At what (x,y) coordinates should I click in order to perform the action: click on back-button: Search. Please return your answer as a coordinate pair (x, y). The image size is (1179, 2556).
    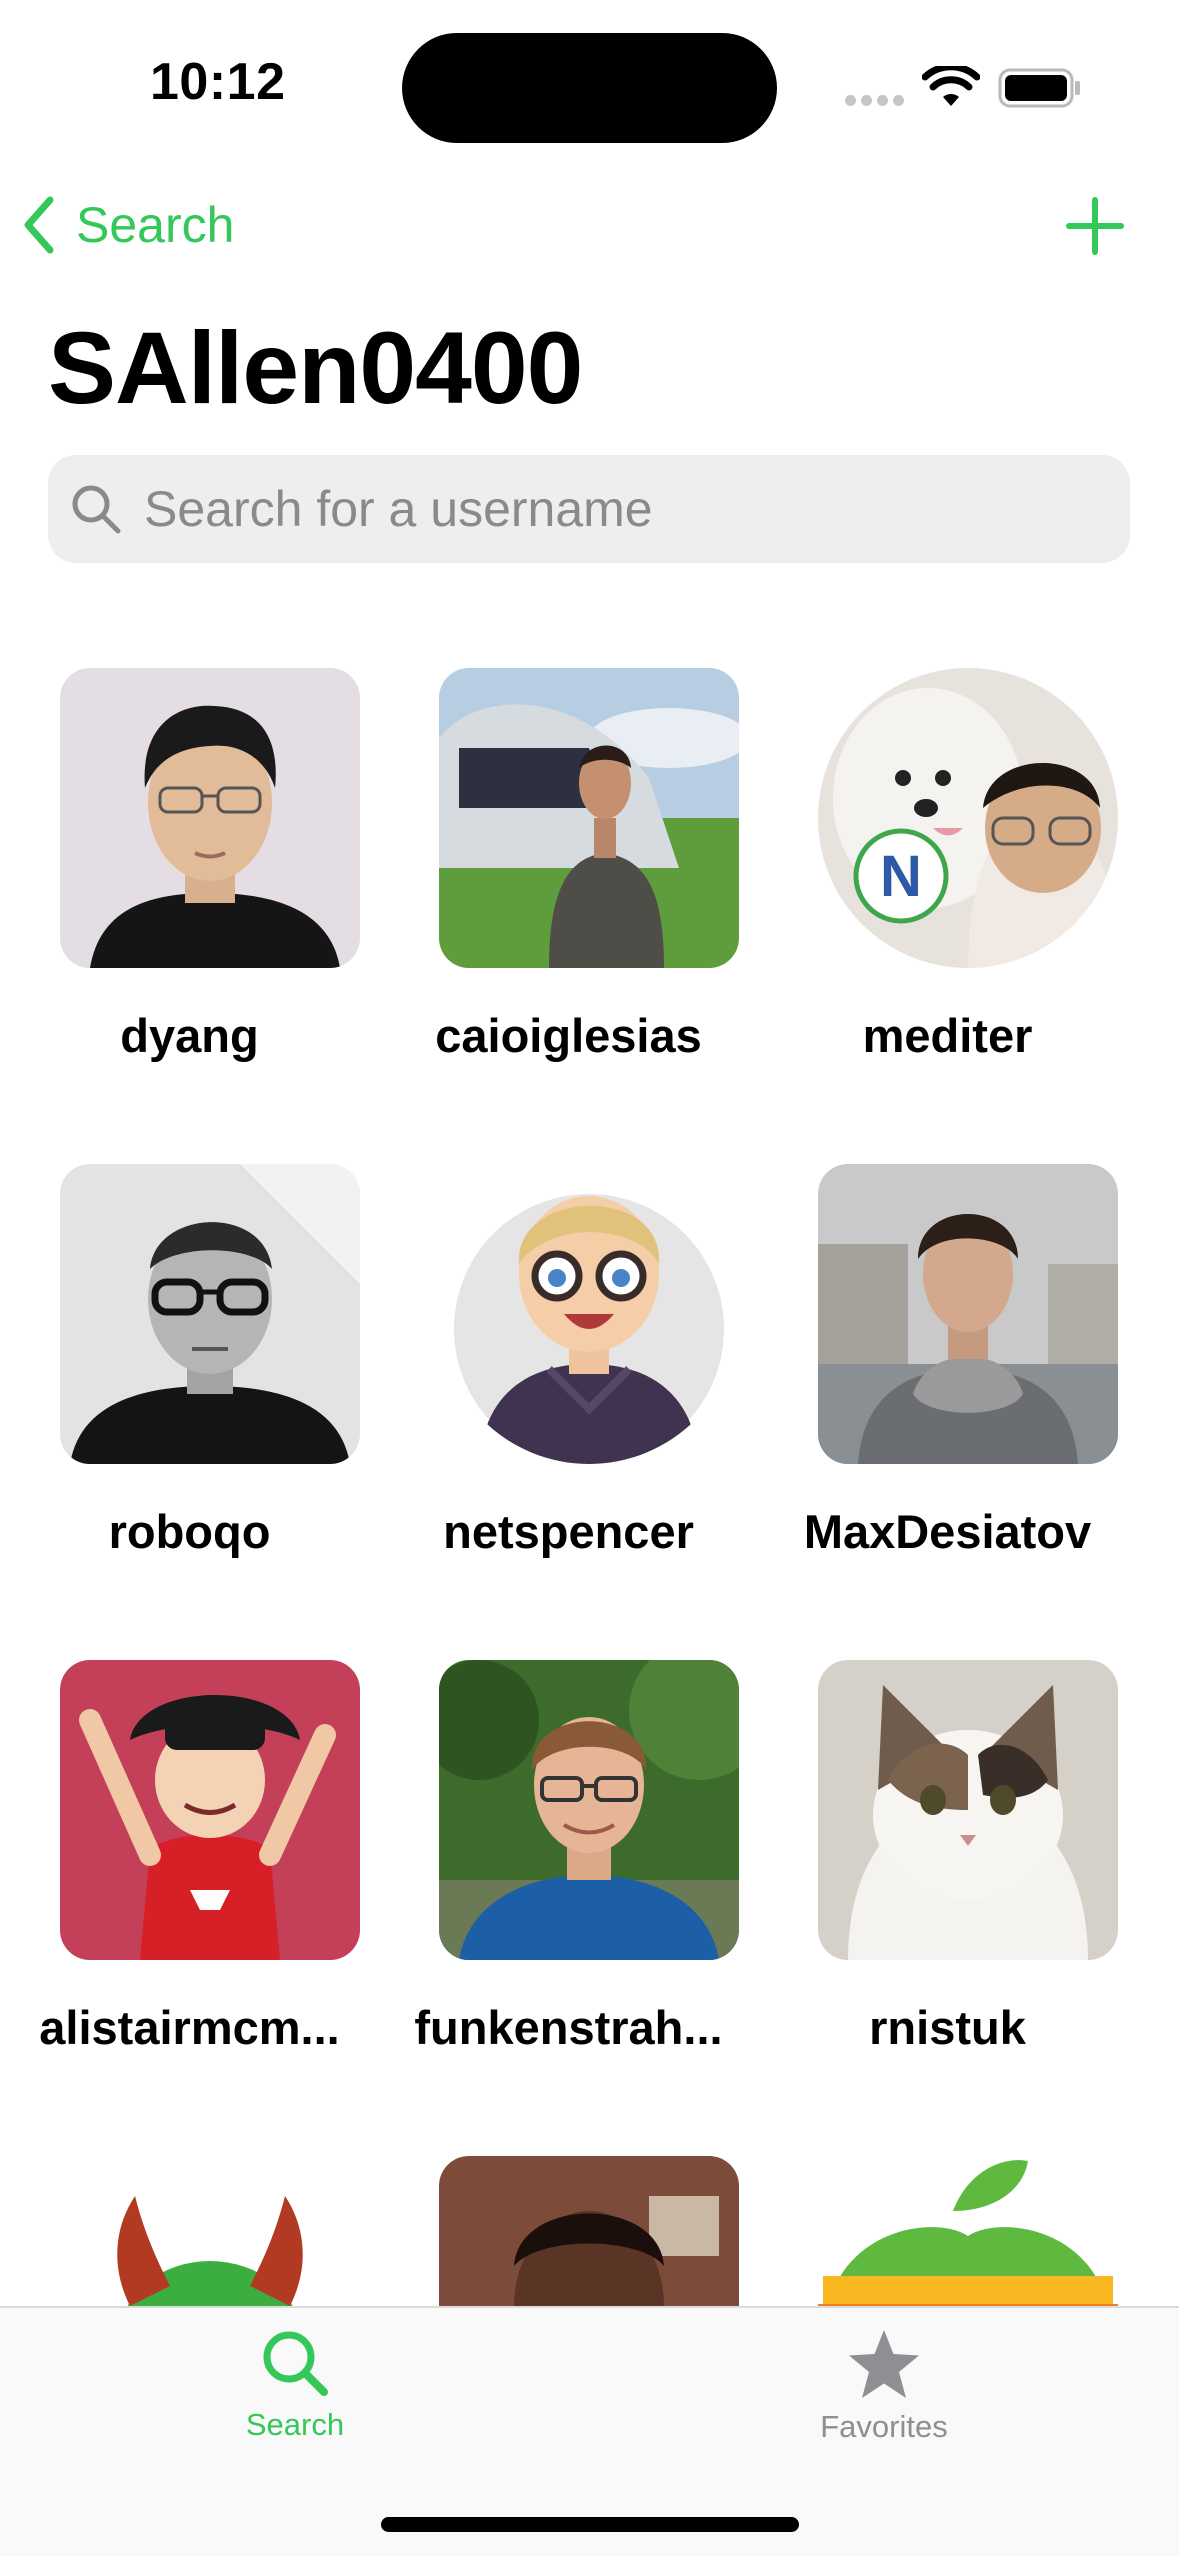
    Looking at the image, I should click on (128, 225).